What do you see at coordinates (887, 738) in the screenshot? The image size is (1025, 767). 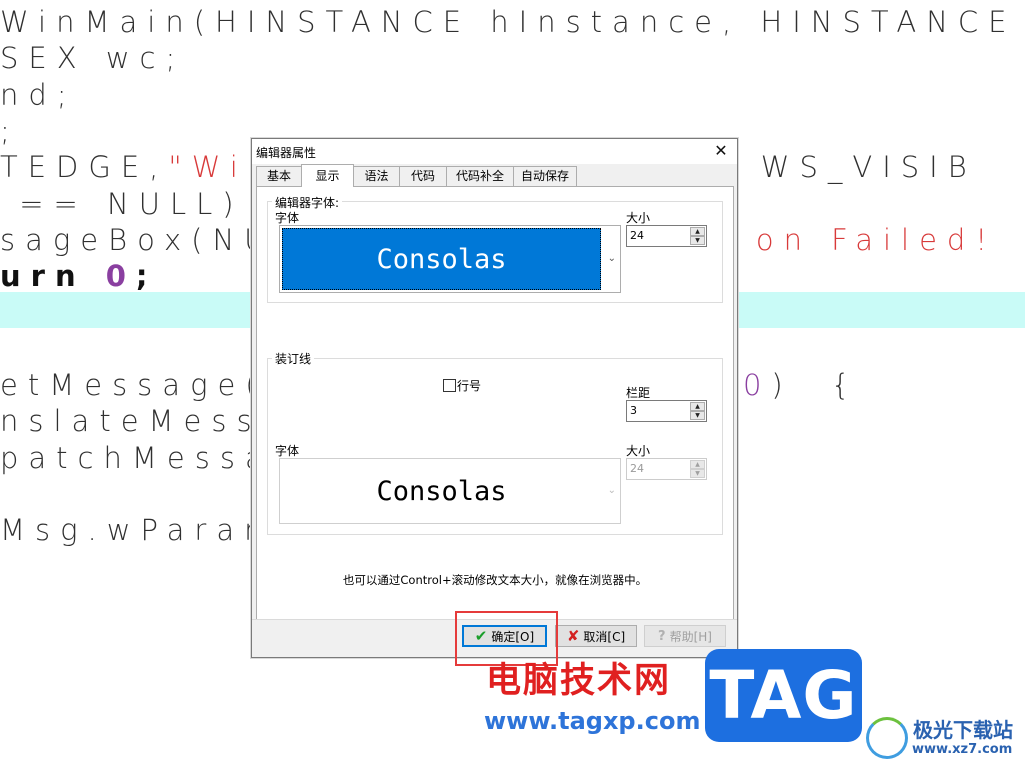 I see `site-logo-icon` at bounding box center [887, 738].